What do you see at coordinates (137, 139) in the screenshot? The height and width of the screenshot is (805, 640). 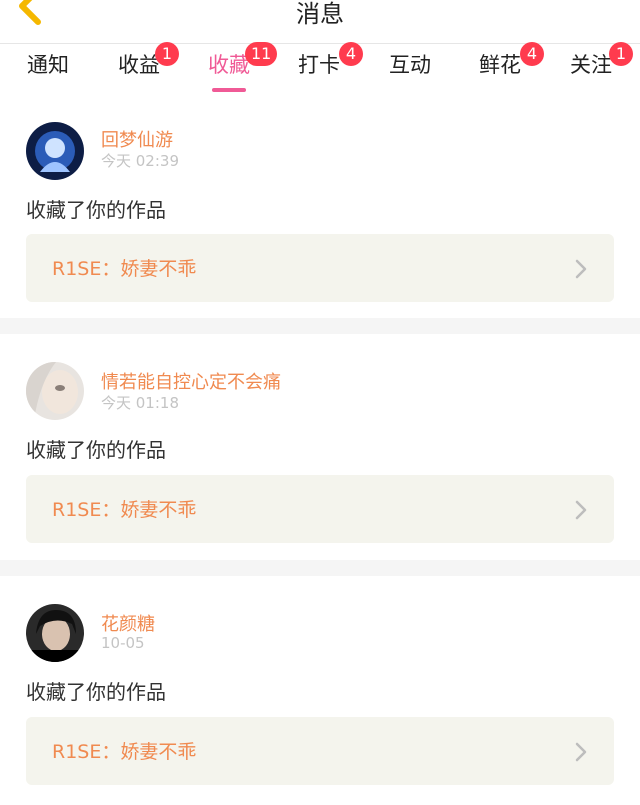 I see `username: 回梦仙游` at bounding box center [137, 139].